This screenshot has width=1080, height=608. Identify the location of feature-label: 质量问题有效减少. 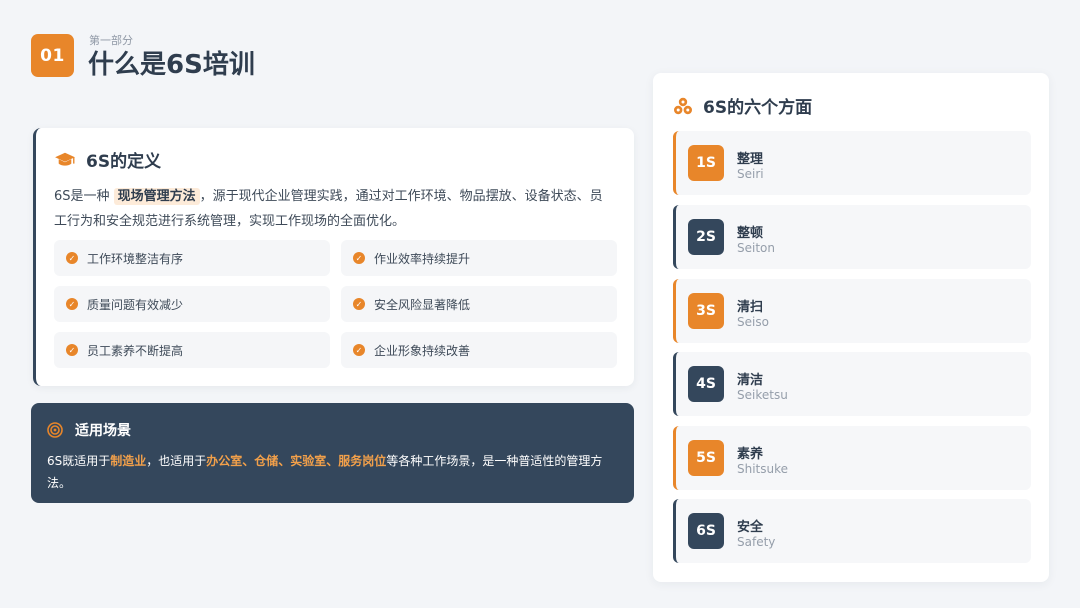
(135, 304).